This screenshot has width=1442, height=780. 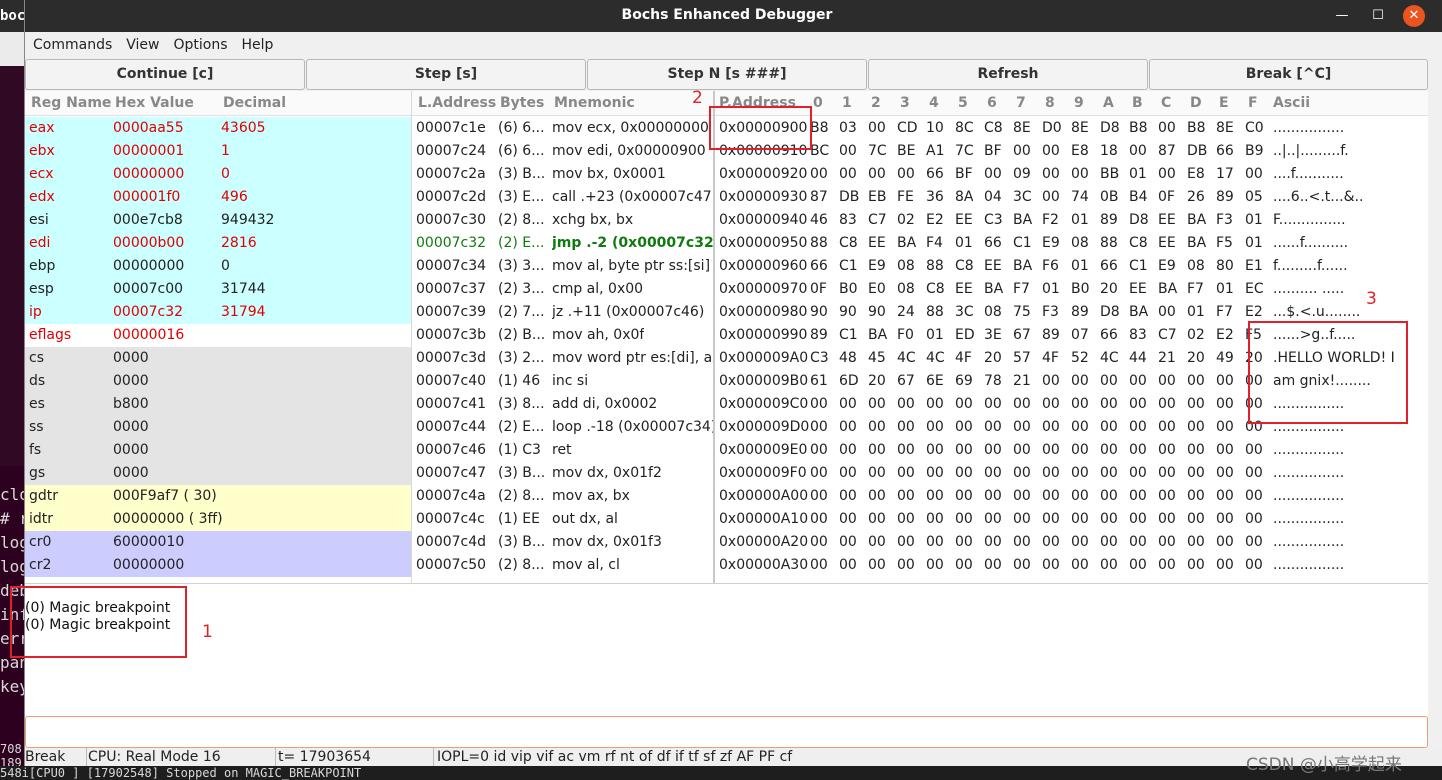 What do you see at coordinates (218, 473) in the screenshot?
I see `register-row: gs 0000` at bounding box center [218, 473].